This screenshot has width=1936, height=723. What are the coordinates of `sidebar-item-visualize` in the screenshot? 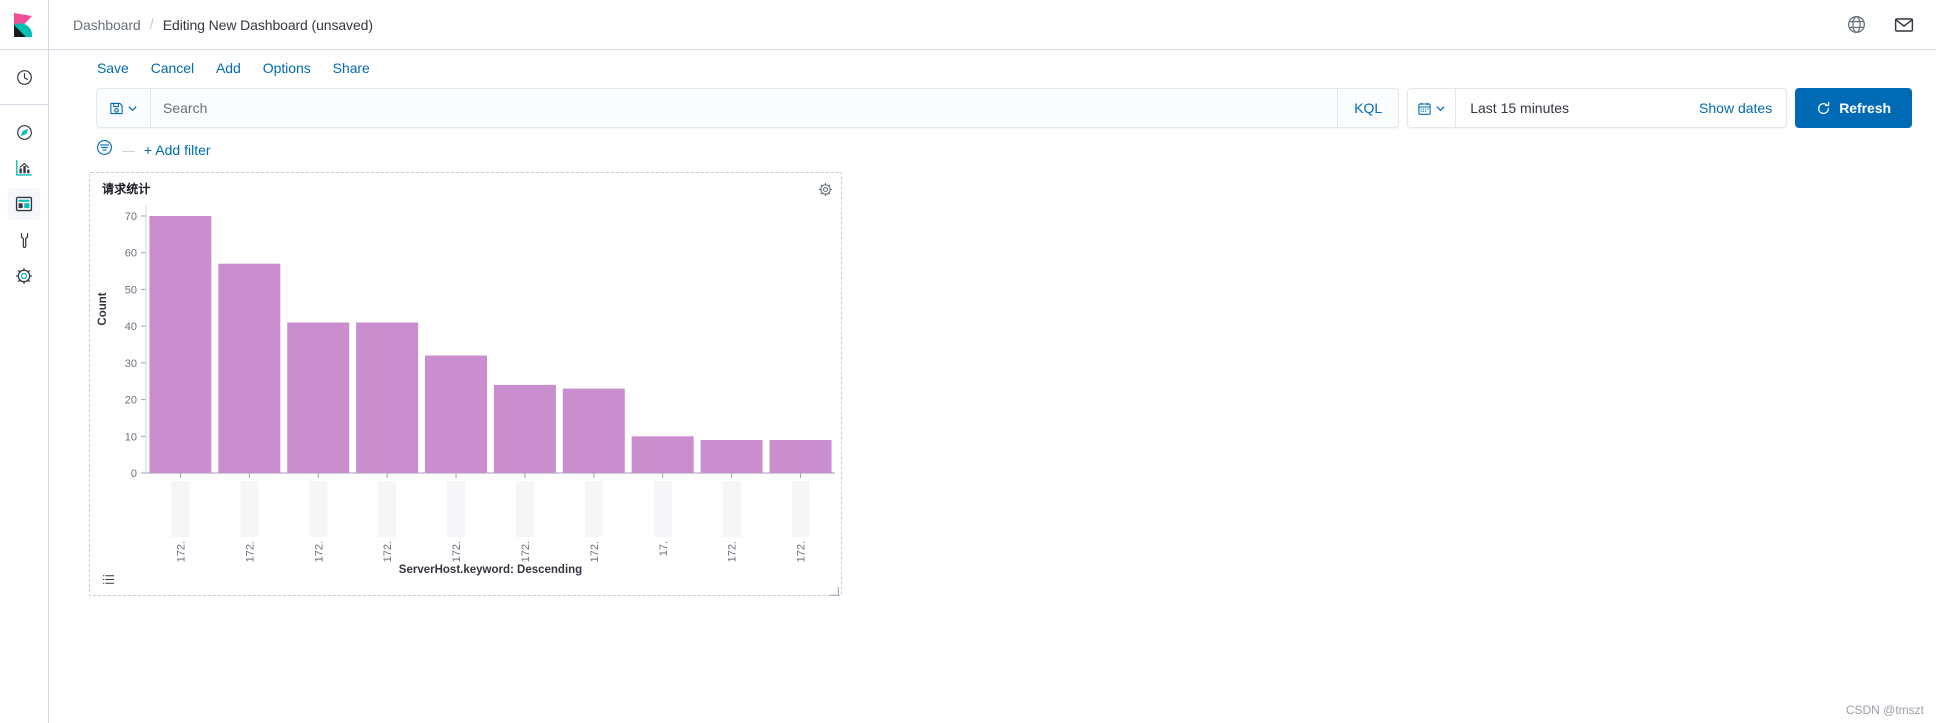 It's located at (24, 168).